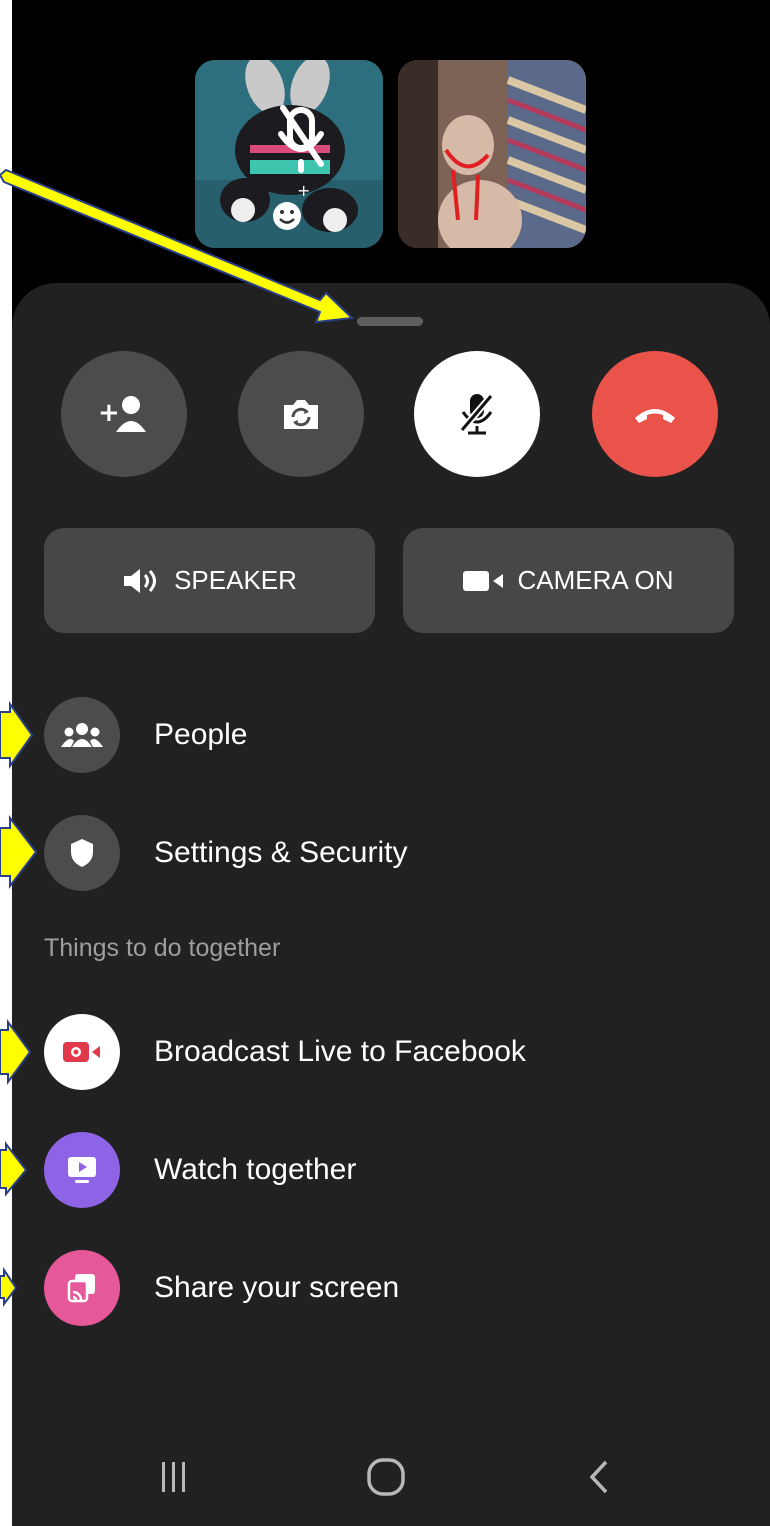  What do you see at coordinates (277, 1287) in the screenshot?
I see `share-label: Share your screen` at bounding box center [277, 1287].